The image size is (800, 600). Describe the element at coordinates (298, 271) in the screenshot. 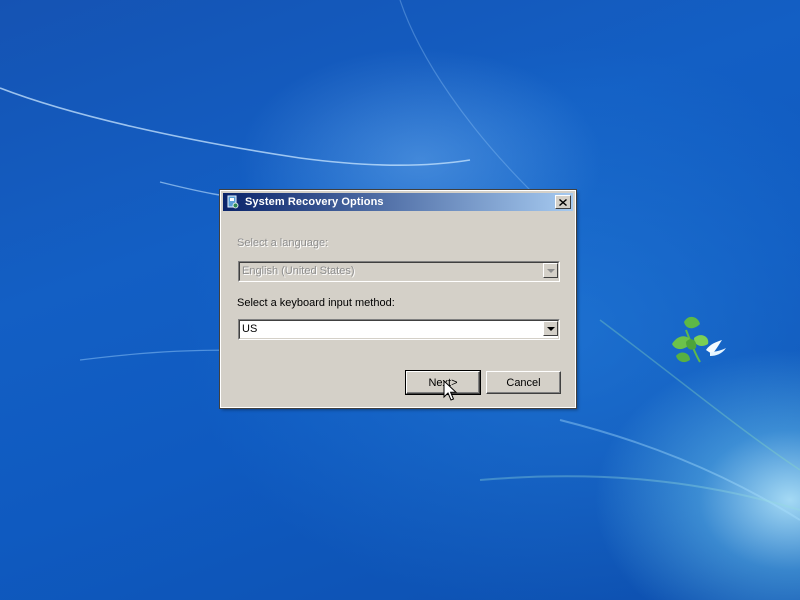

I see `language-select-value: English (United States)` at that location.